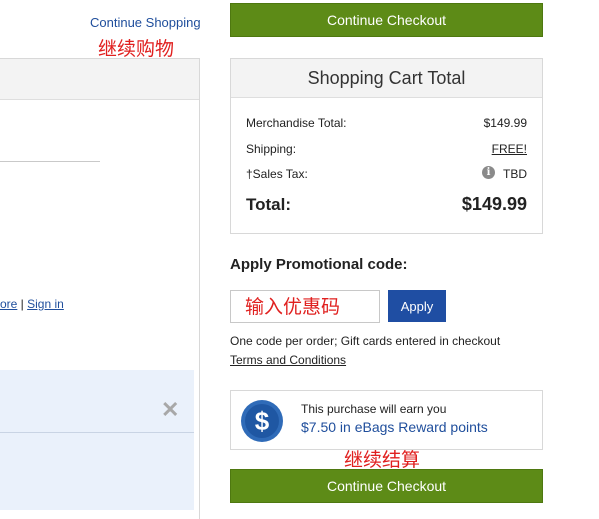  I want to click on cart-items-header, so click(99, 79).